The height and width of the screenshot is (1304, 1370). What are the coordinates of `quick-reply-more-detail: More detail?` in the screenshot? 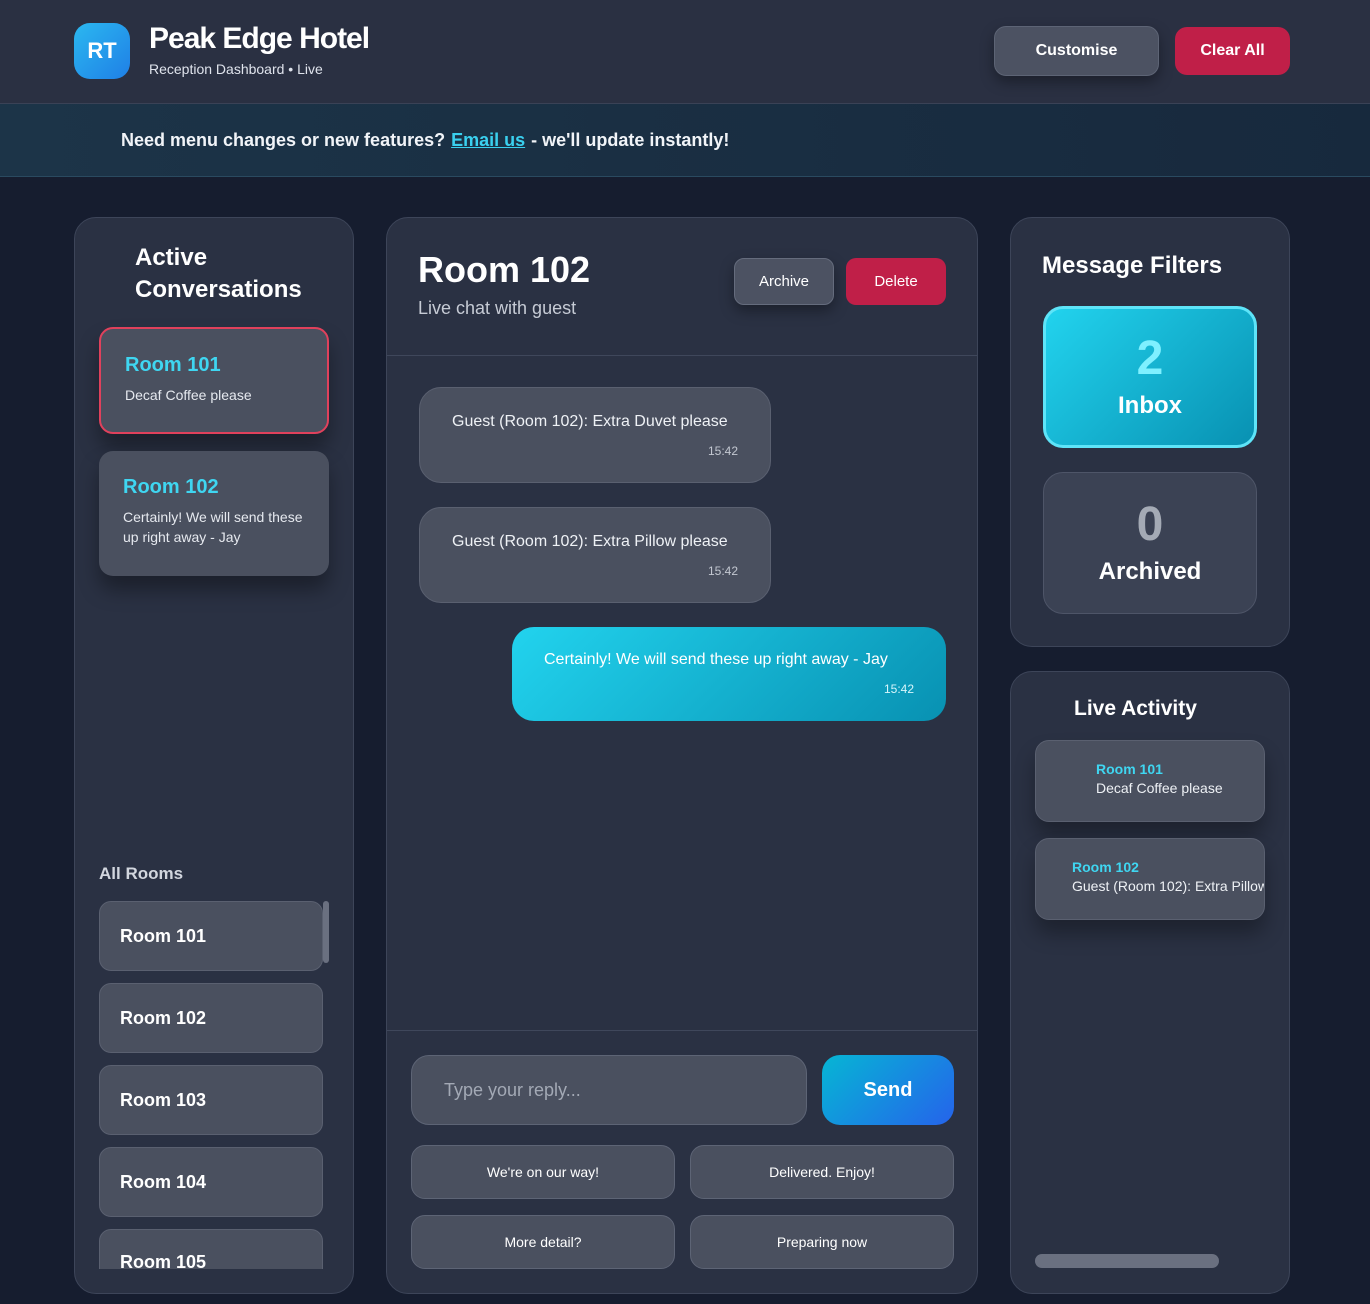 It's located at (543, 1242).